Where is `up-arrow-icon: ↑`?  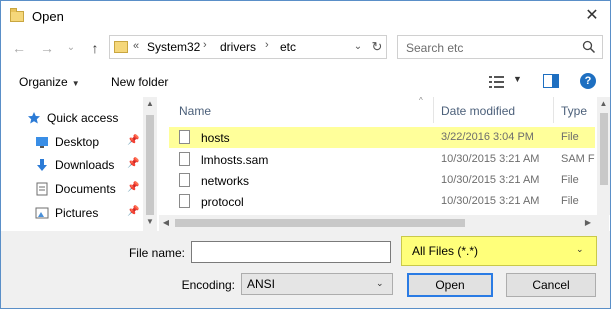
up-arrow-icon: ↑ is located at coordinates (95, 48).